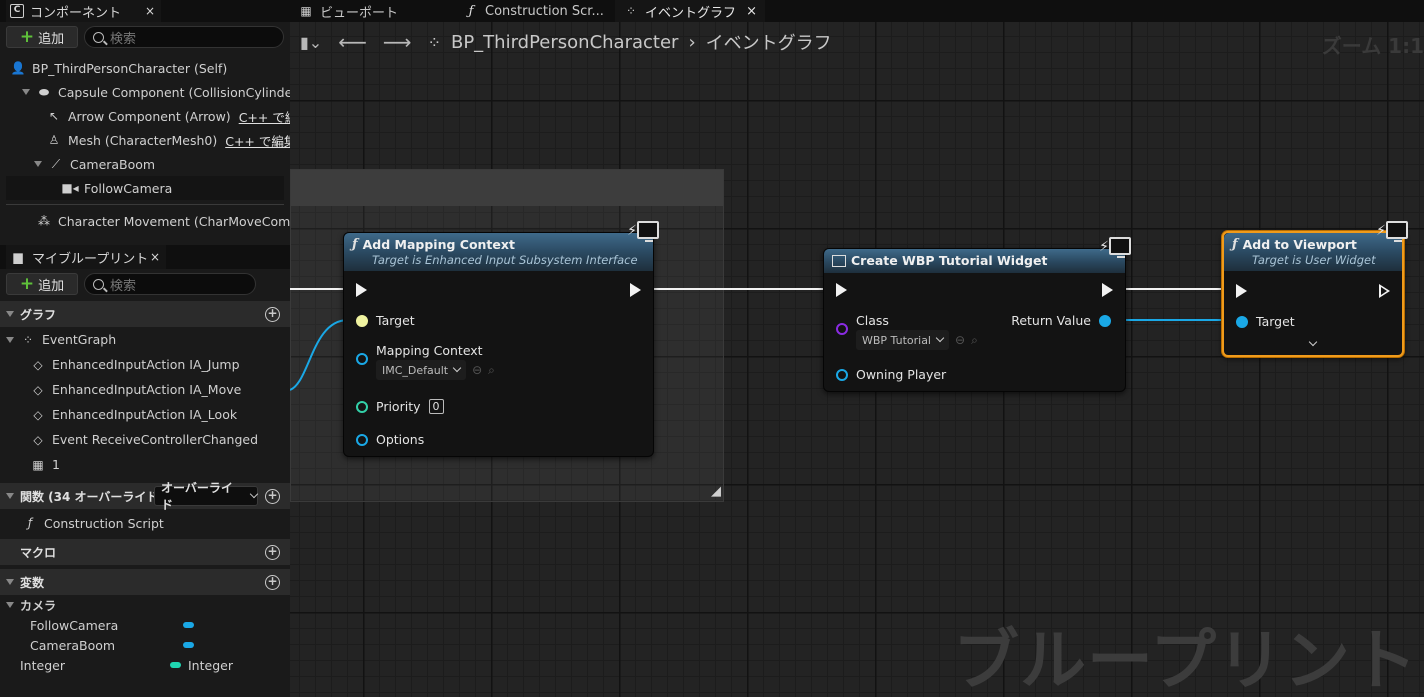 The height and width of the screenshot is (697, 1424). Describe the element at coordinates (145, 389) in the screenshot. I see `graph-item-event: ◇ EnhancedInputAction IA_Move` at that location.